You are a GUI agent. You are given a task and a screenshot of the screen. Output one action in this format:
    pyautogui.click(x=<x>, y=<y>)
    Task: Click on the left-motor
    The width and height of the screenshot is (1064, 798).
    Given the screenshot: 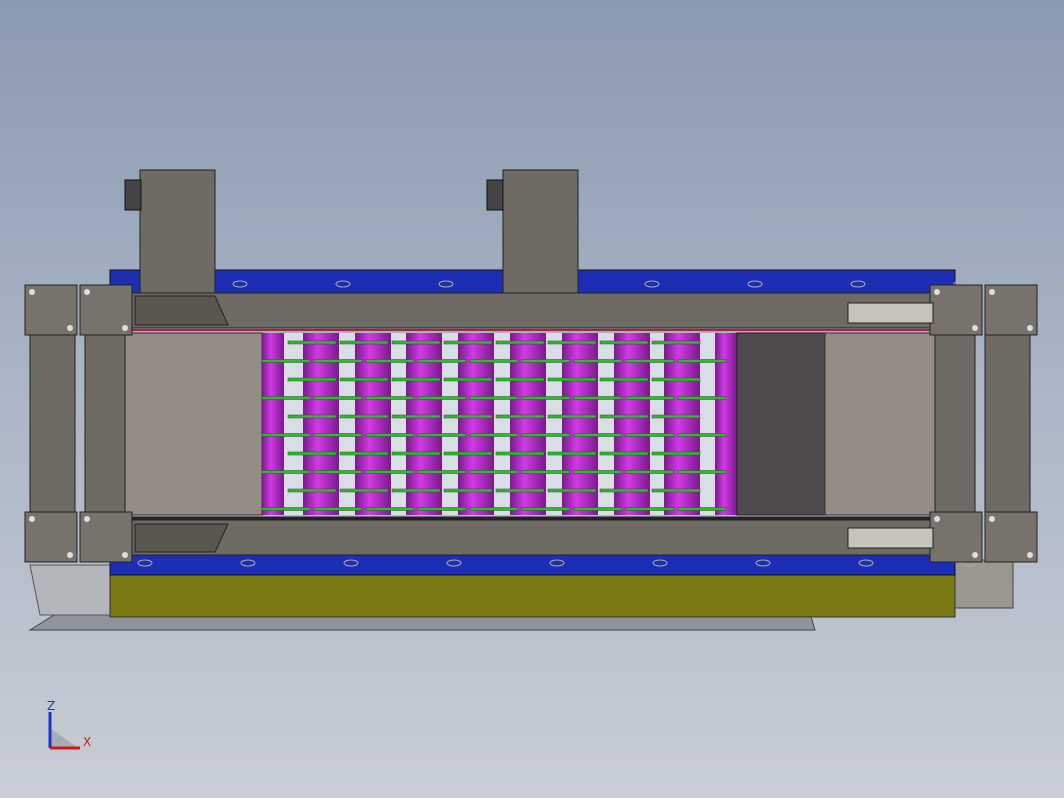 What is the action you would take?
    pyautogui.click(x=133, y=195)
    